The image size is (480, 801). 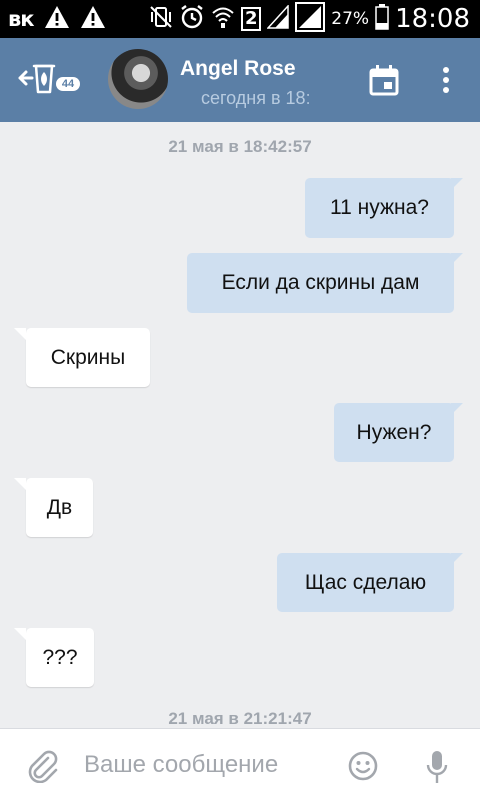 I want to click on vibrate-mute-icon, so click(x=161, y=19).